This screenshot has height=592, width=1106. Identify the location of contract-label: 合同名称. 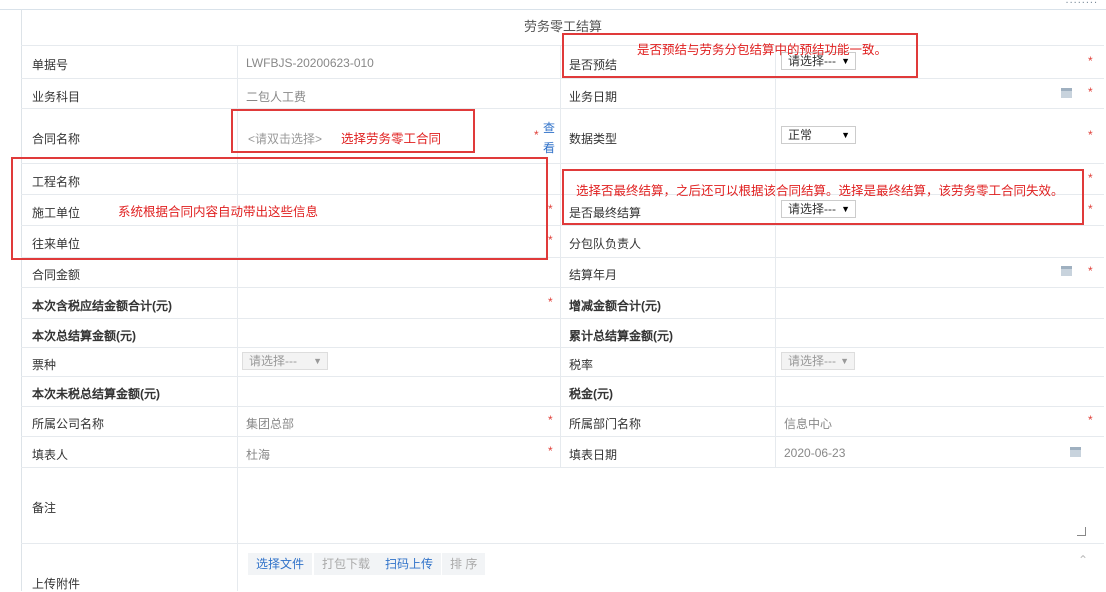
(56, 139).